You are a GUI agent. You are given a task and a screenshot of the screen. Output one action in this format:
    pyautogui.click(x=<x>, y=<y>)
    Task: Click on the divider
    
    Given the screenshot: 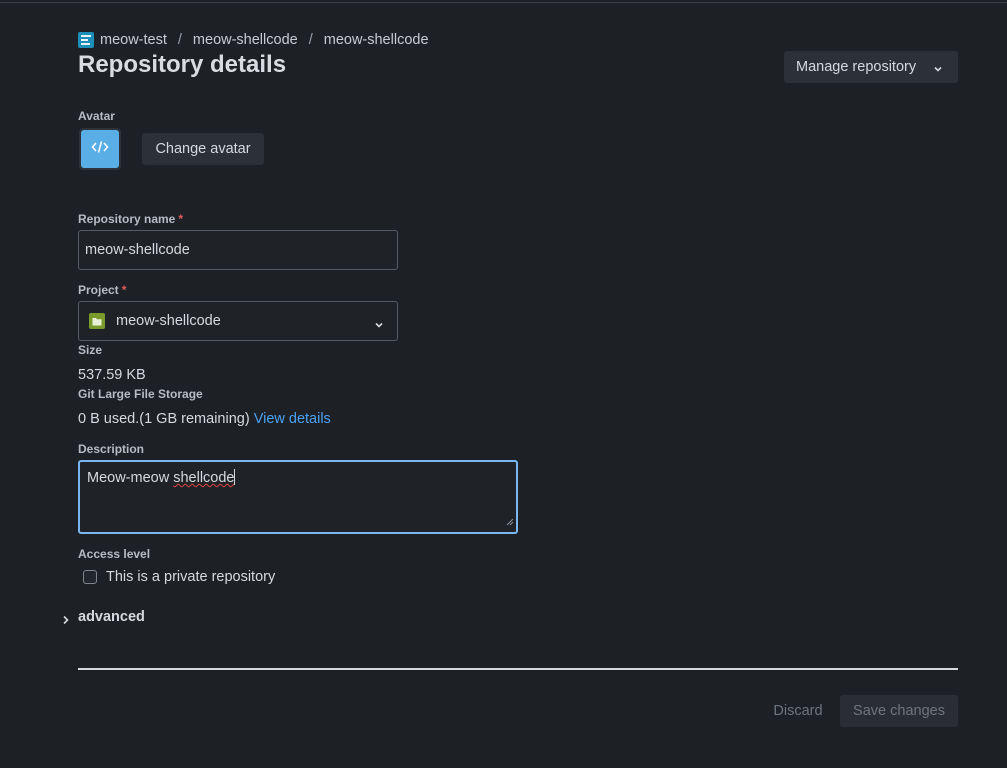 What is the action you would take?
    pyautogui.click(x=518, y=669)
    